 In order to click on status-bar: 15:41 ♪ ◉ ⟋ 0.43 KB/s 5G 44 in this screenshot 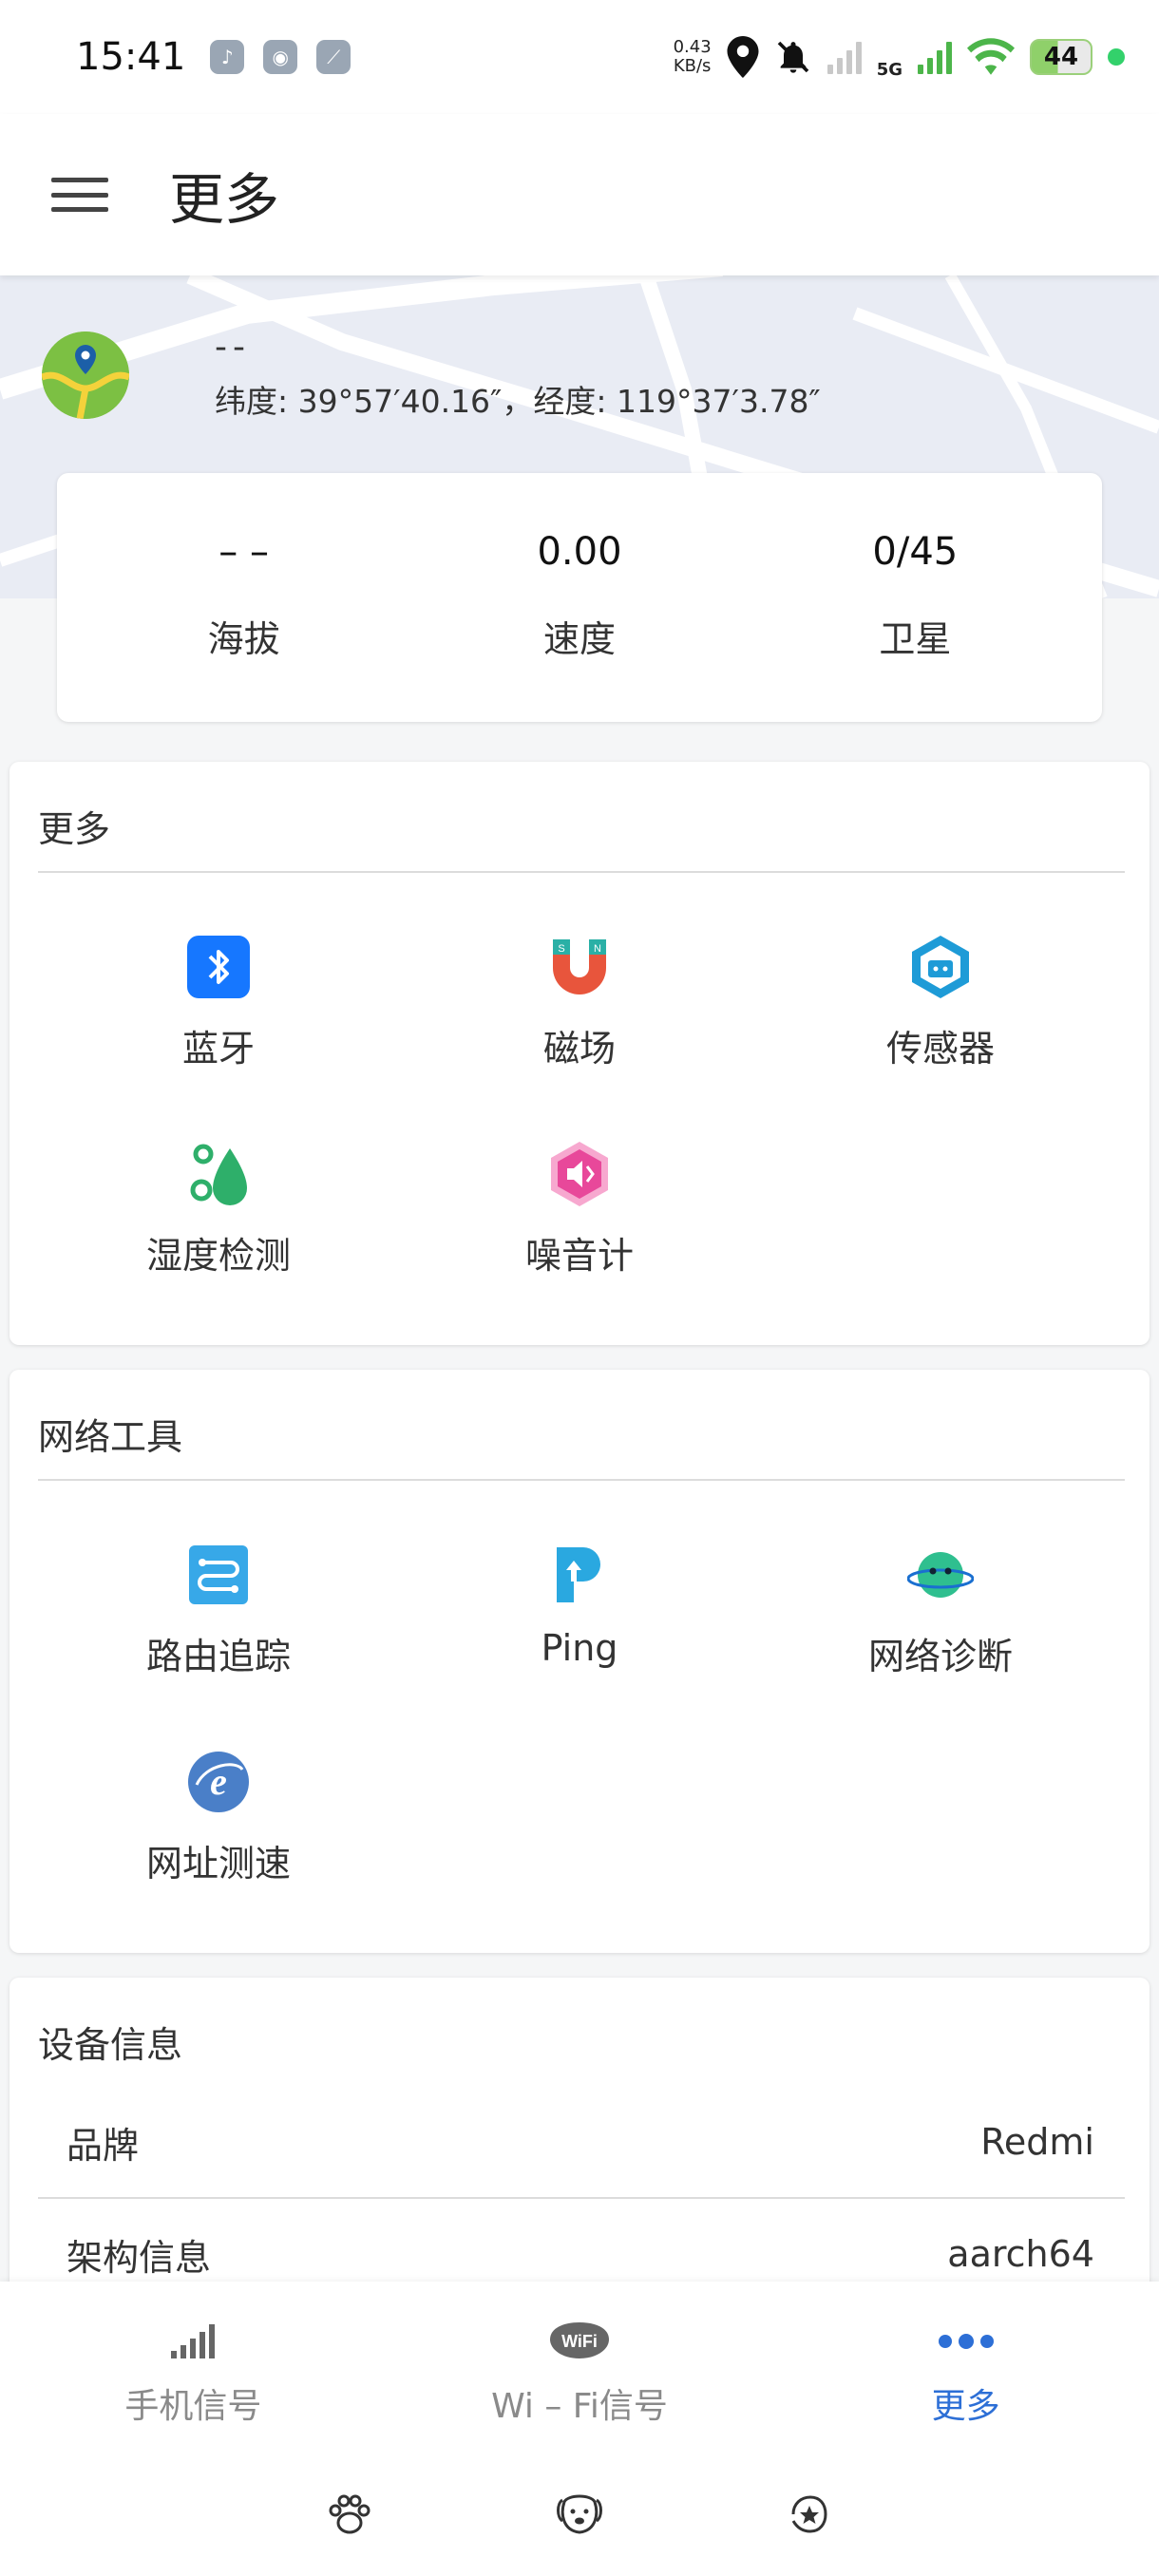, I will do `click(579, 57)`.